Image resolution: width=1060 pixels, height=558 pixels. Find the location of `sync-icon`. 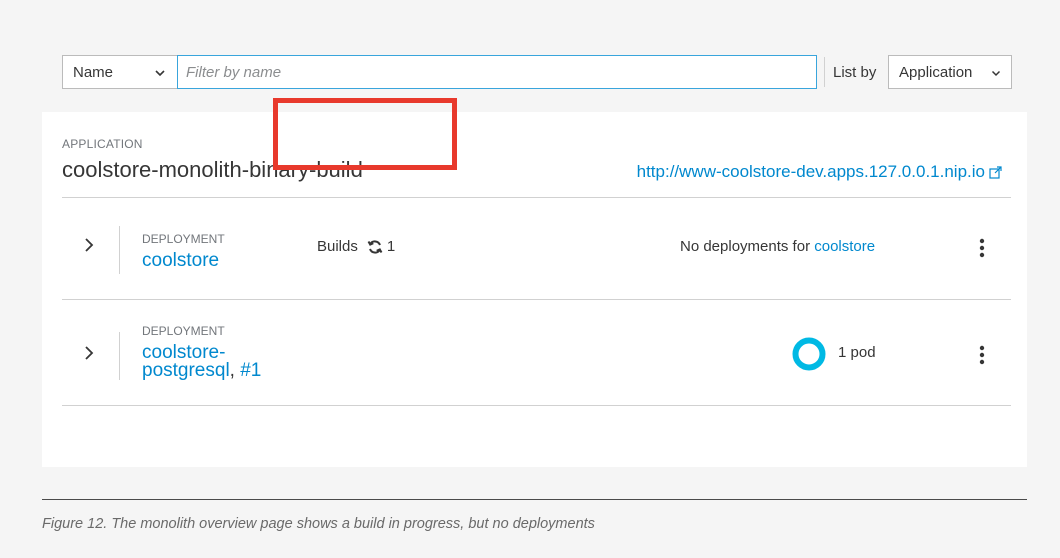

sync-icon is located at coordinates (375, 246).